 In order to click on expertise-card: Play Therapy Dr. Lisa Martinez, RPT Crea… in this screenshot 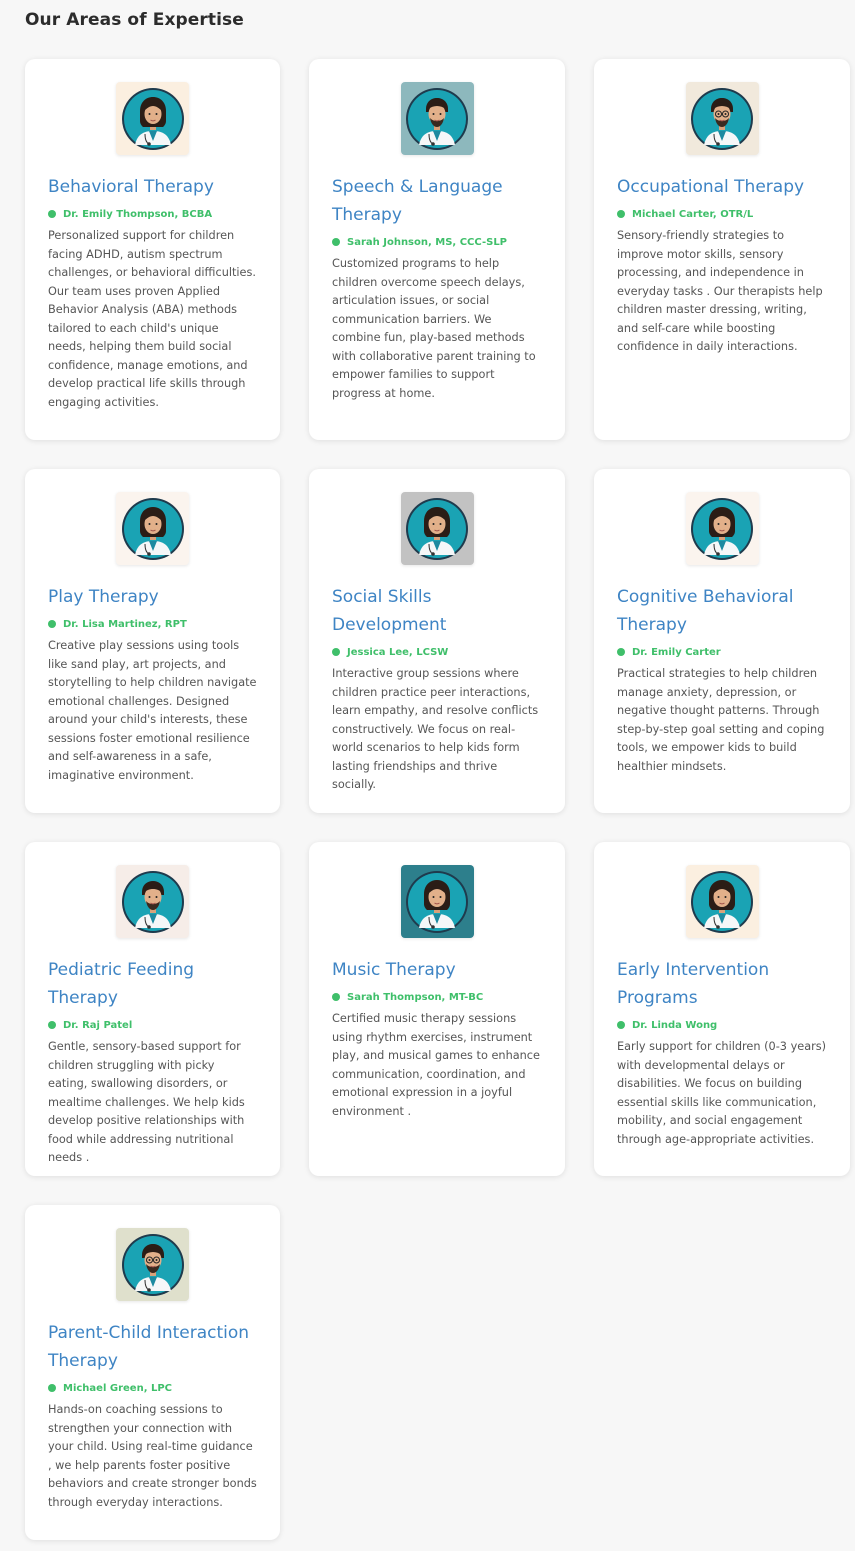, I will do `click(152, 641)`.